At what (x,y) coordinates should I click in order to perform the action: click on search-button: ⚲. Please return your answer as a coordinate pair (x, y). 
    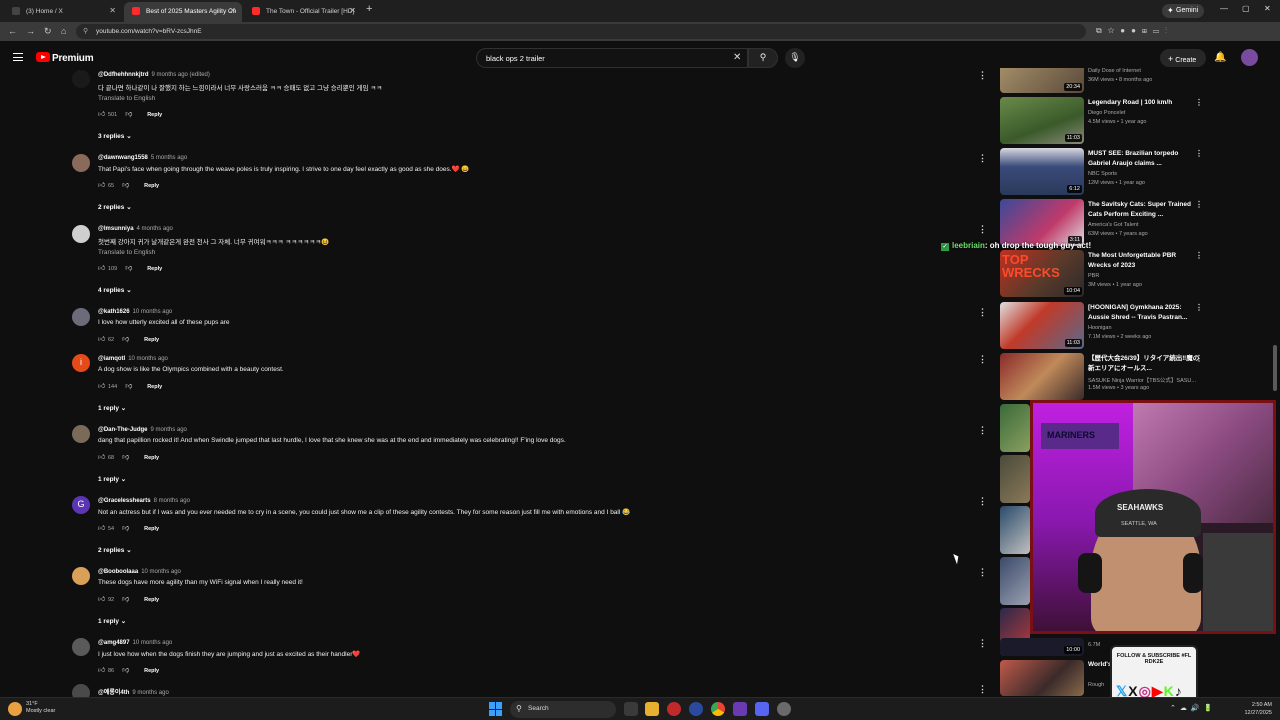
    Looking at the image, I should click on (763, 58).